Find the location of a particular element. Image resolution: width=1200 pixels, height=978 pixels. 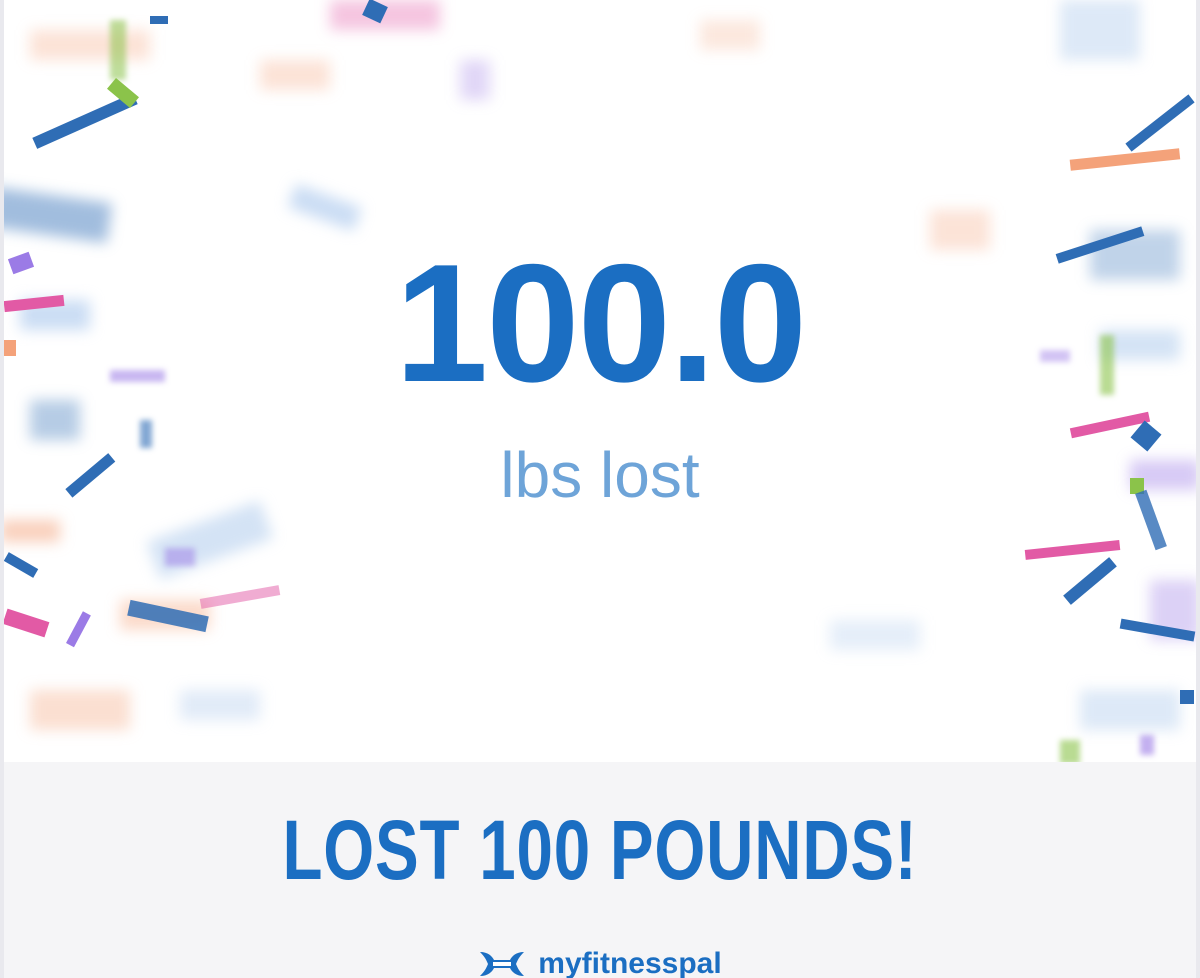

brand-name: myfitnesspal is located at coordinates (630, 962).